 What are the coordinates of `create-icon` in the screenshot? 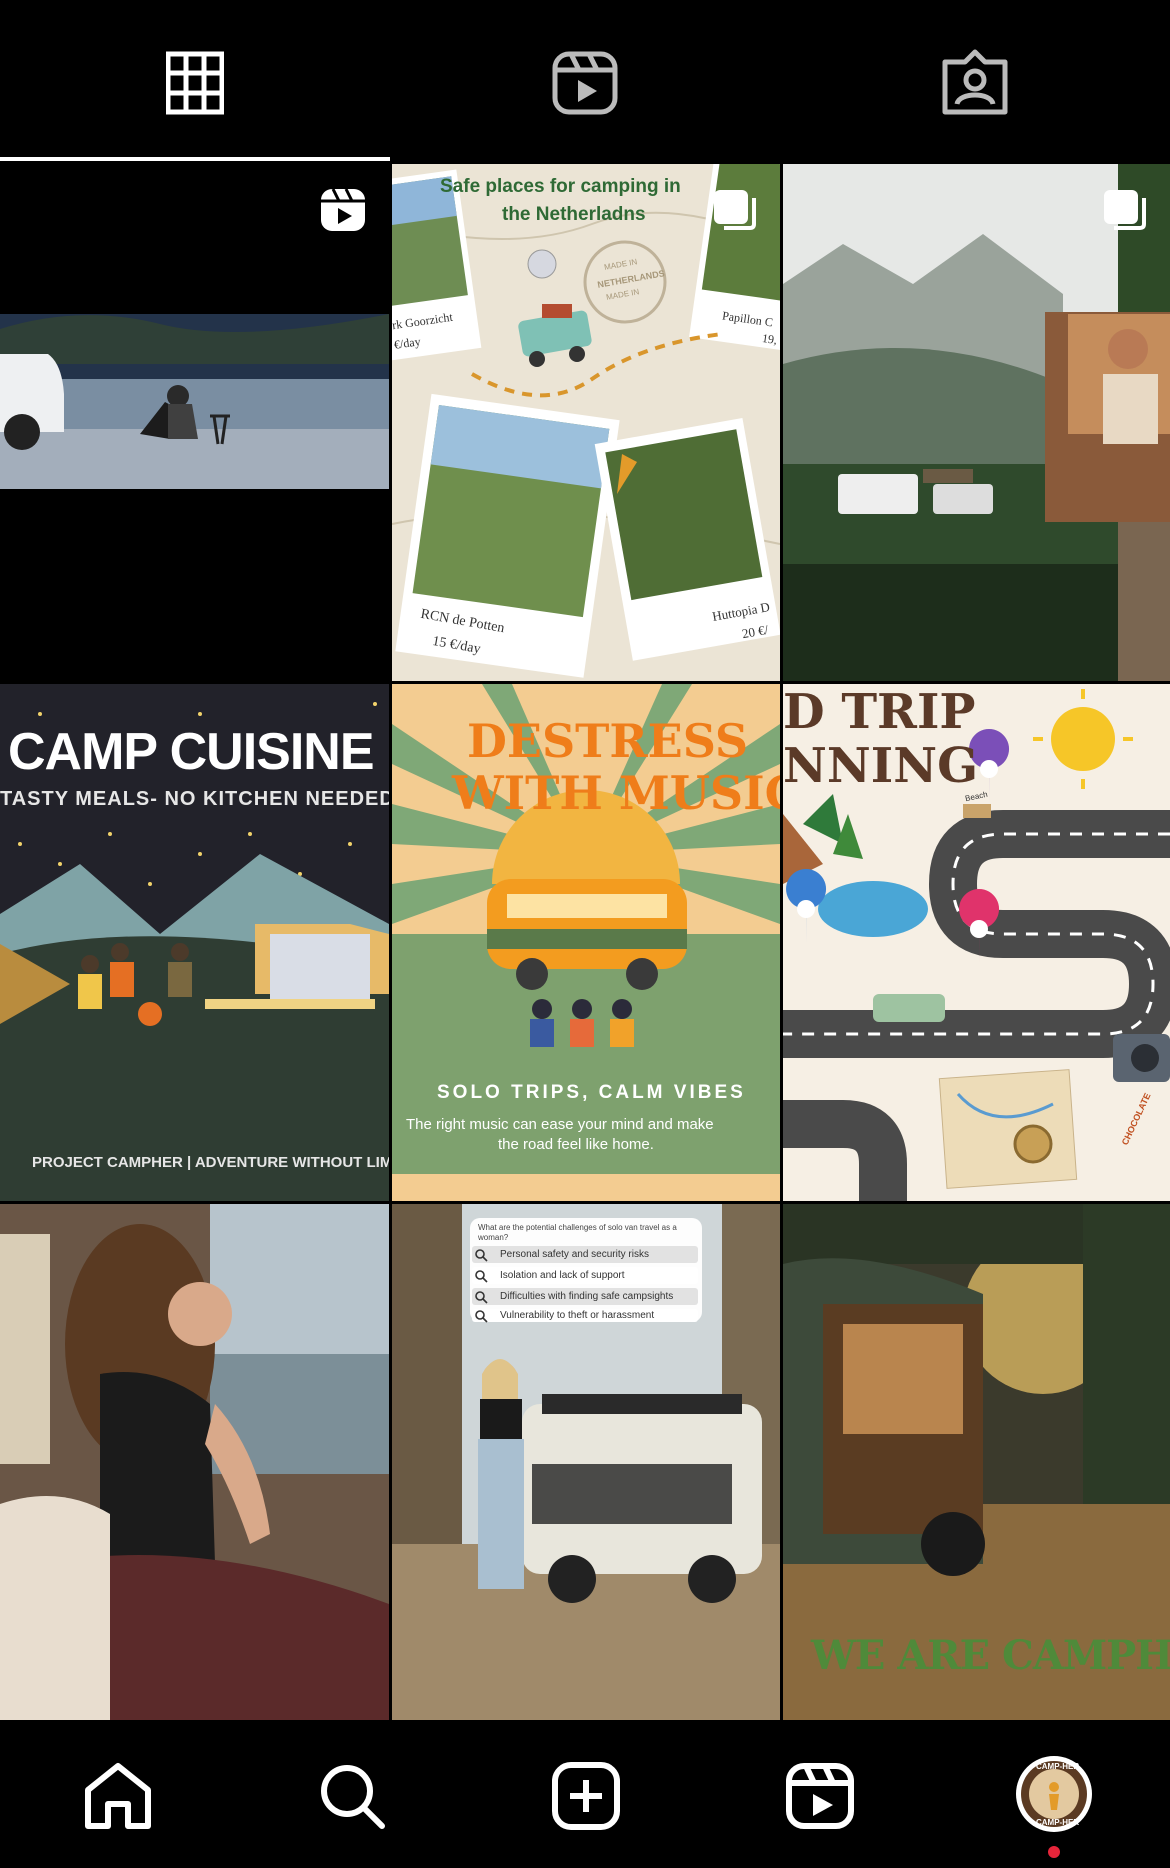 It's located at (586, 1796).